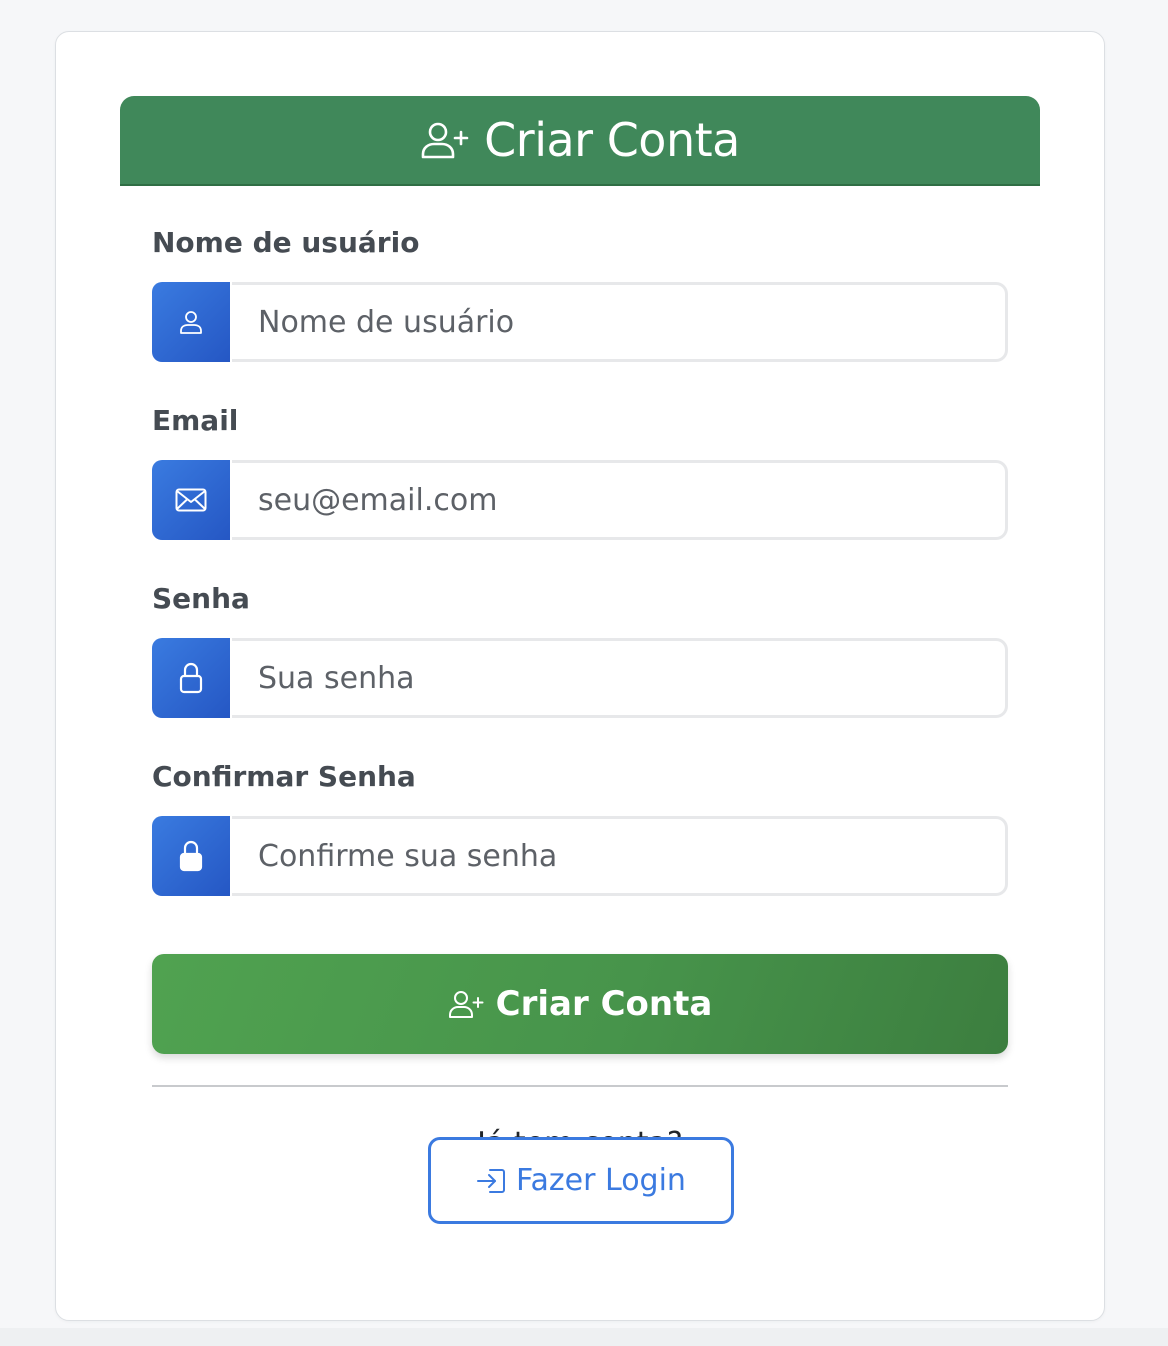 This screenshot has width=1168, height=1346. I want to click on username-label: Nome de usuário, so click(286, 242).